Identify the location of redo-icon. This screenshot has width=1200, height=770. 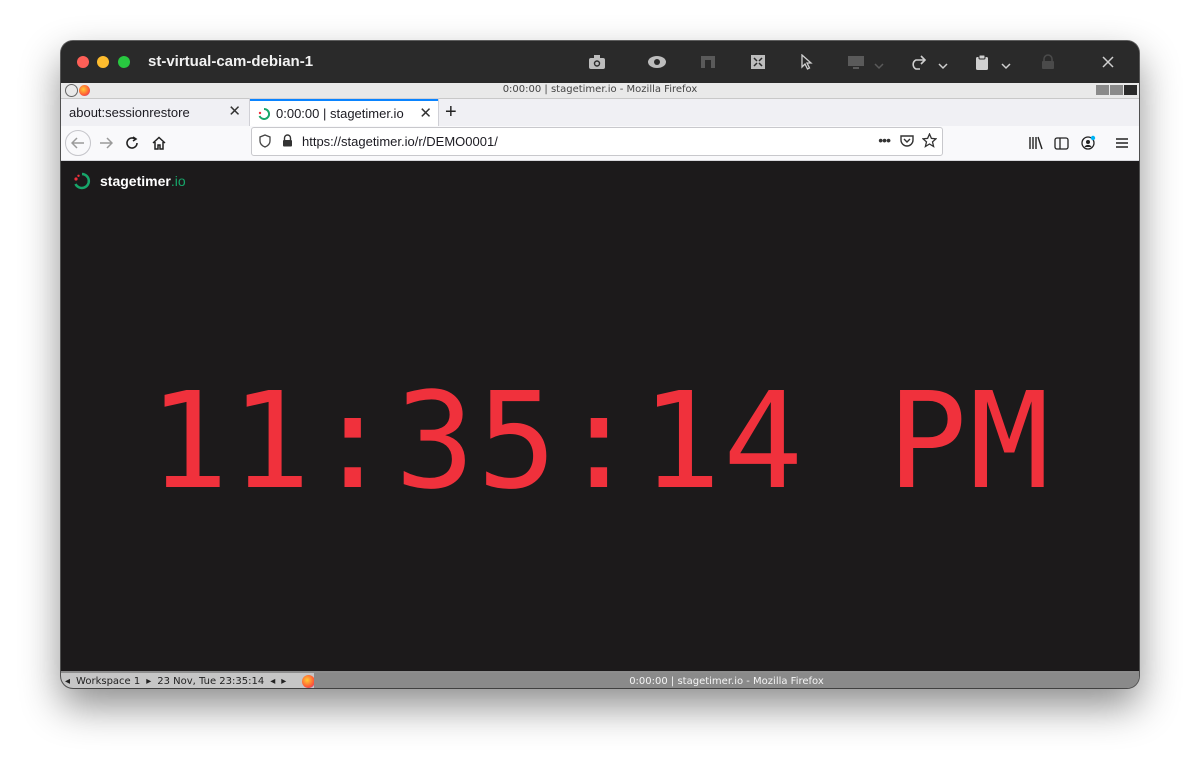
(919, 62).